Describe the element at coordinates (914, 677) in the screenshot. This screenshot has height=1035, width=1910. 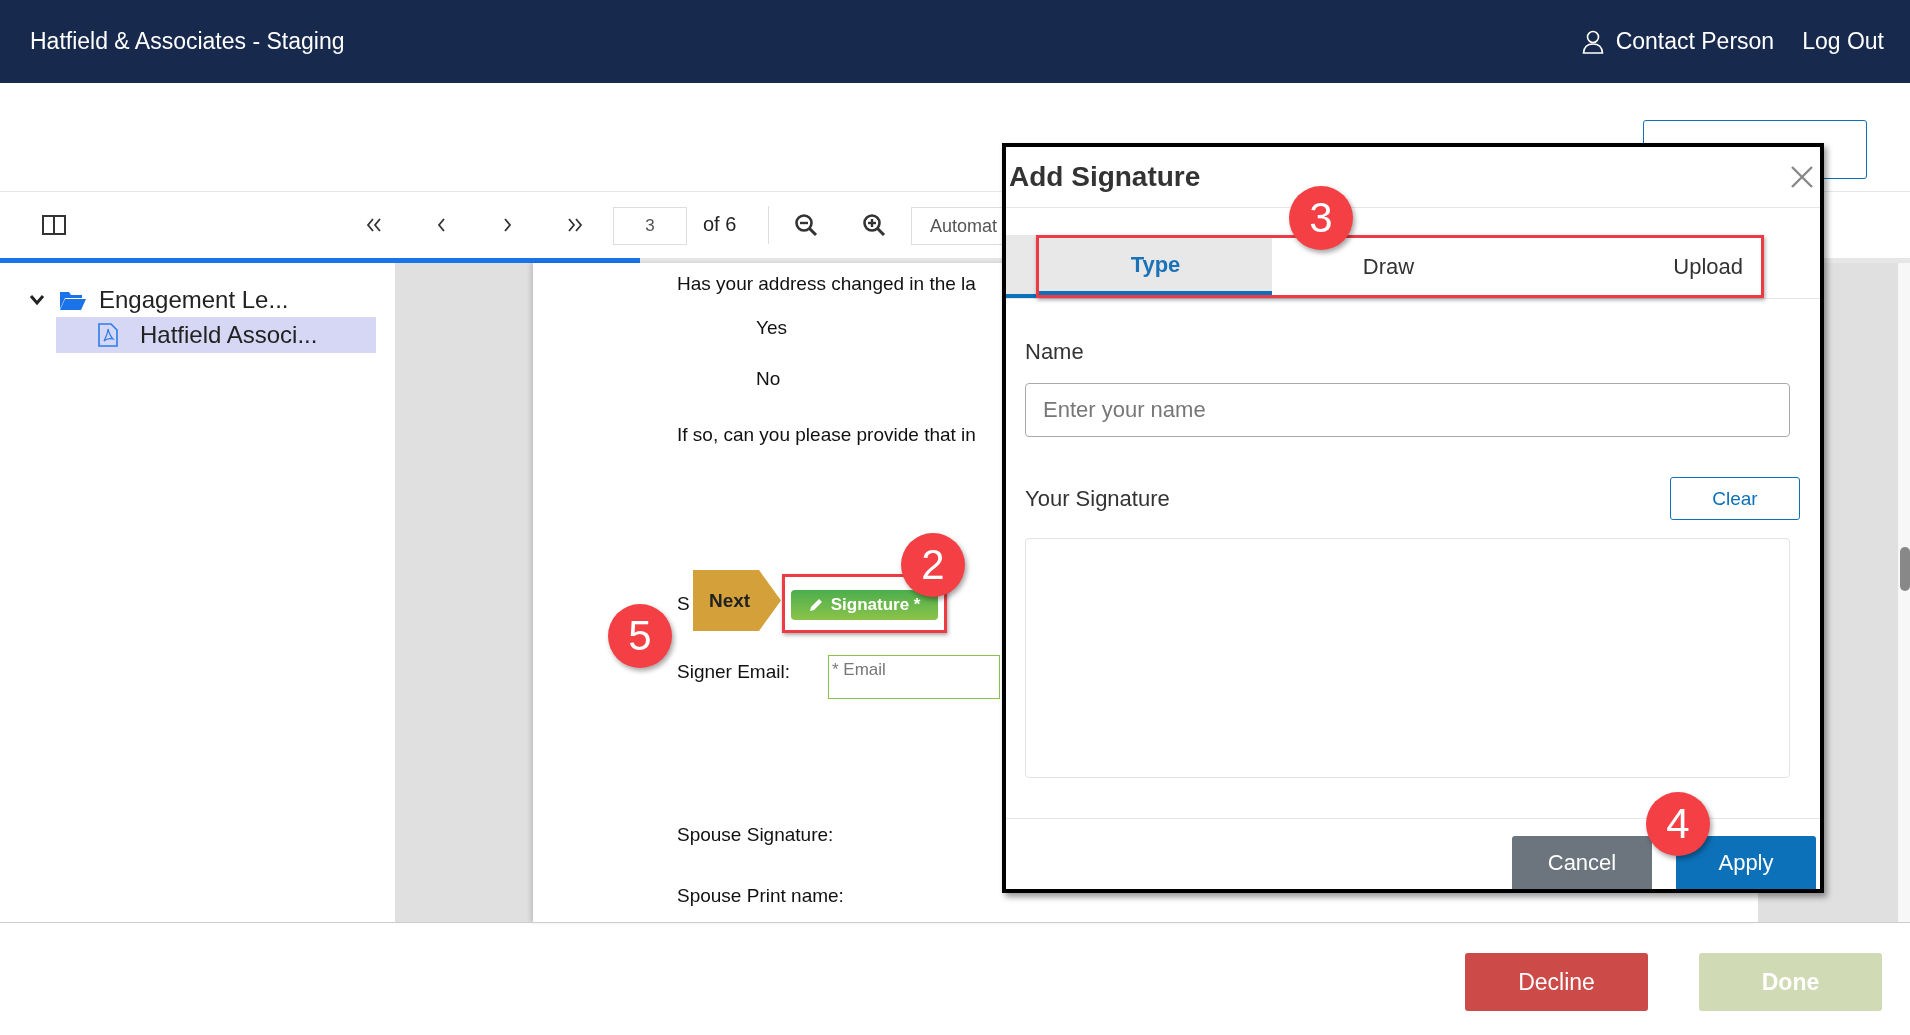
I see `email-field: * Email` at that location.